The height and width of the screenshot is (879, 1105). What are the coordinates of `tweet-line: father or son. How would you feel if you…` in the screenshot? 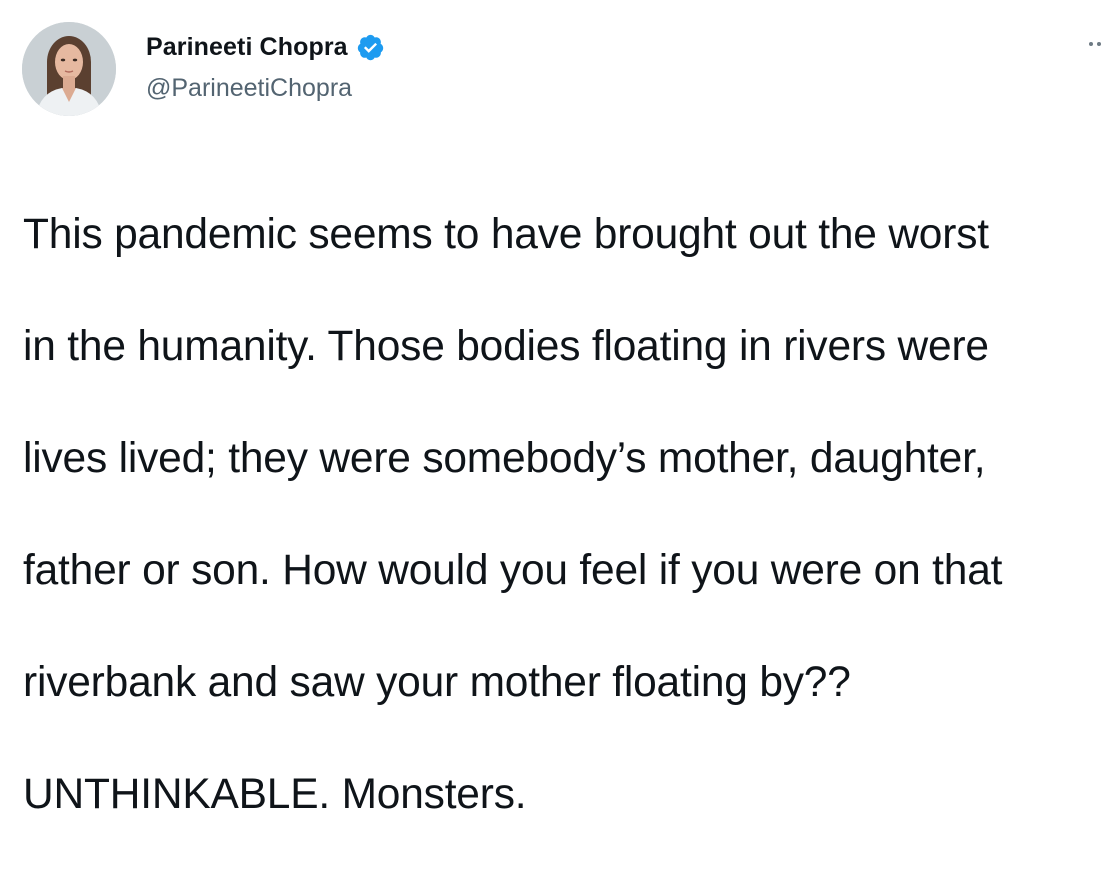 It's located at (513, 570).